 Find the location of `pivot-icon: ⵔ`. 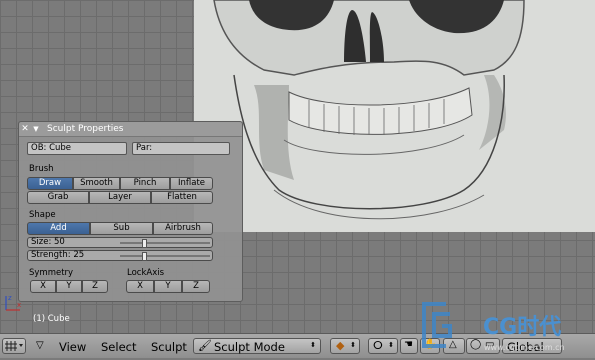

pivot-icon: ⵔ is located at coordinates (378, 345).